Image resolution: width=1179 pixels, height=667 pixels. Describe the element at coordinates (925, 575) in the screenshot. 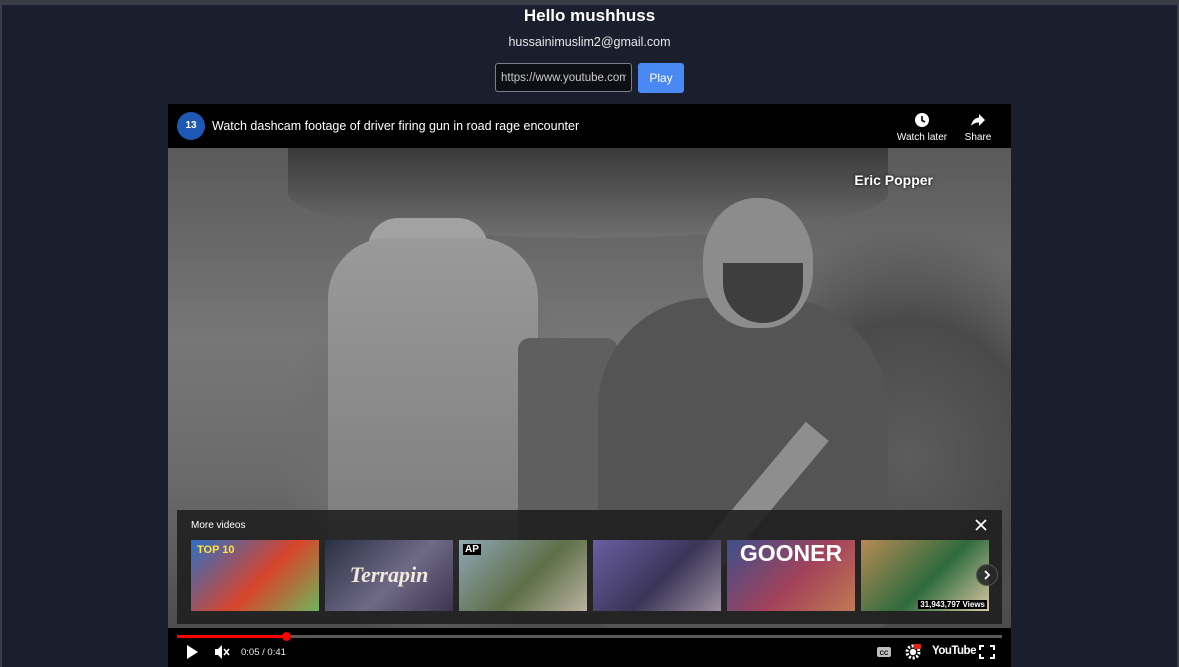

I see `video-thumbnail-basketball: 31,943,797 Views` at that location.